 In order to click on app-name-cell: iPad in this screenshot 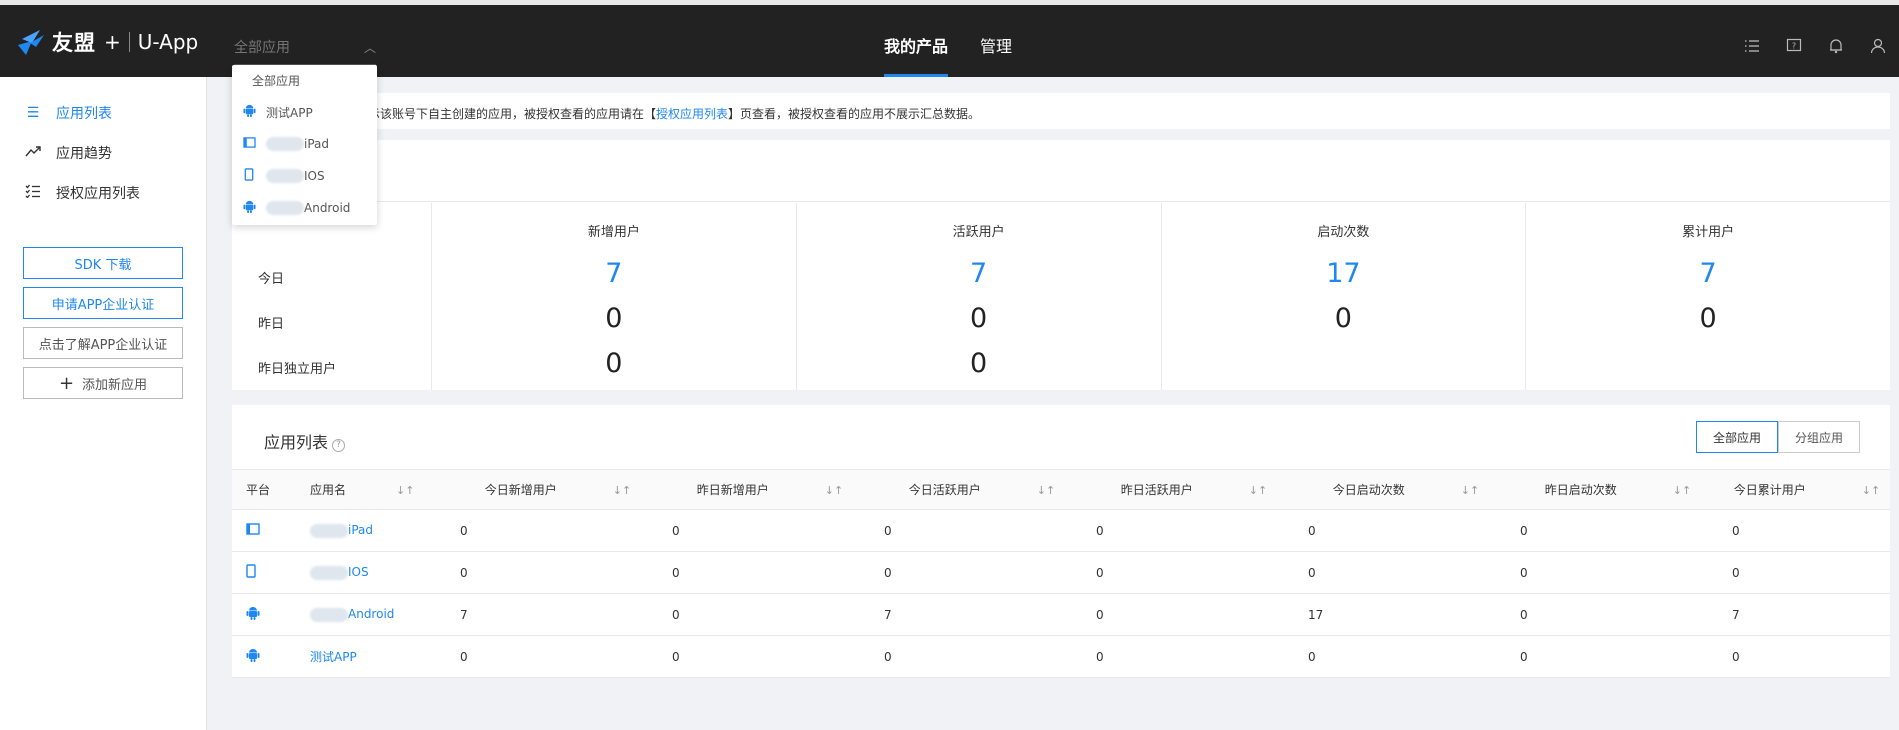, I will do `click(372, 530)`.